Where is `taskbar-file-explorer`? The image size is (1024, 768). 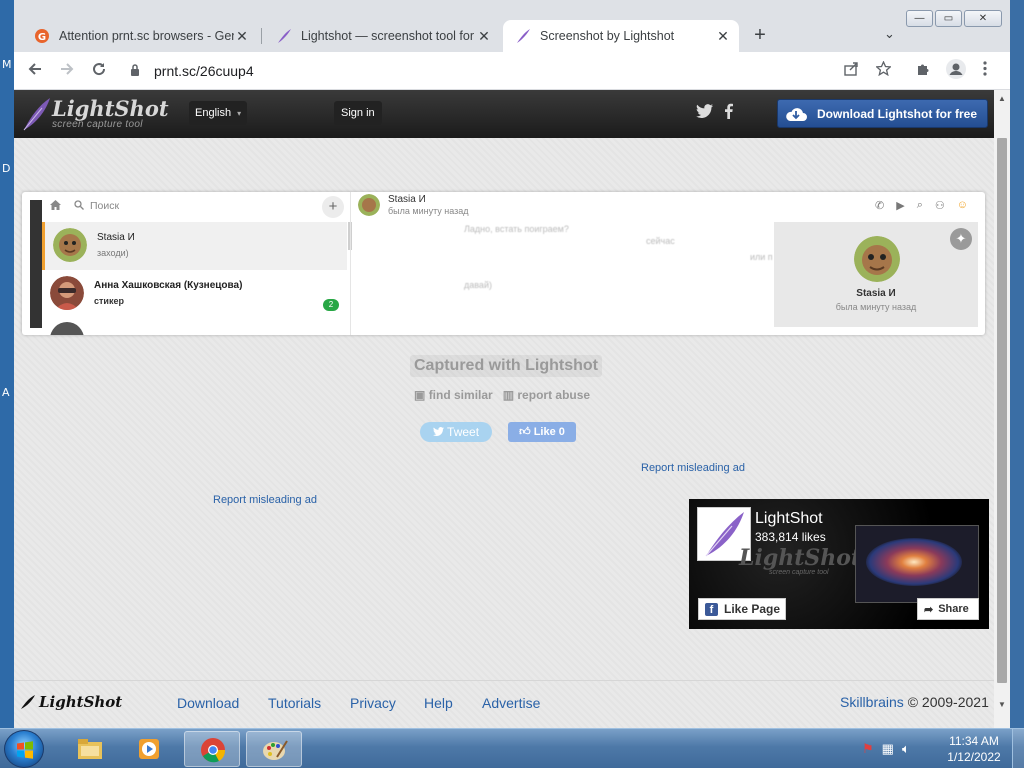 taskbar-file-explorer is located at coordinates (90, 749).